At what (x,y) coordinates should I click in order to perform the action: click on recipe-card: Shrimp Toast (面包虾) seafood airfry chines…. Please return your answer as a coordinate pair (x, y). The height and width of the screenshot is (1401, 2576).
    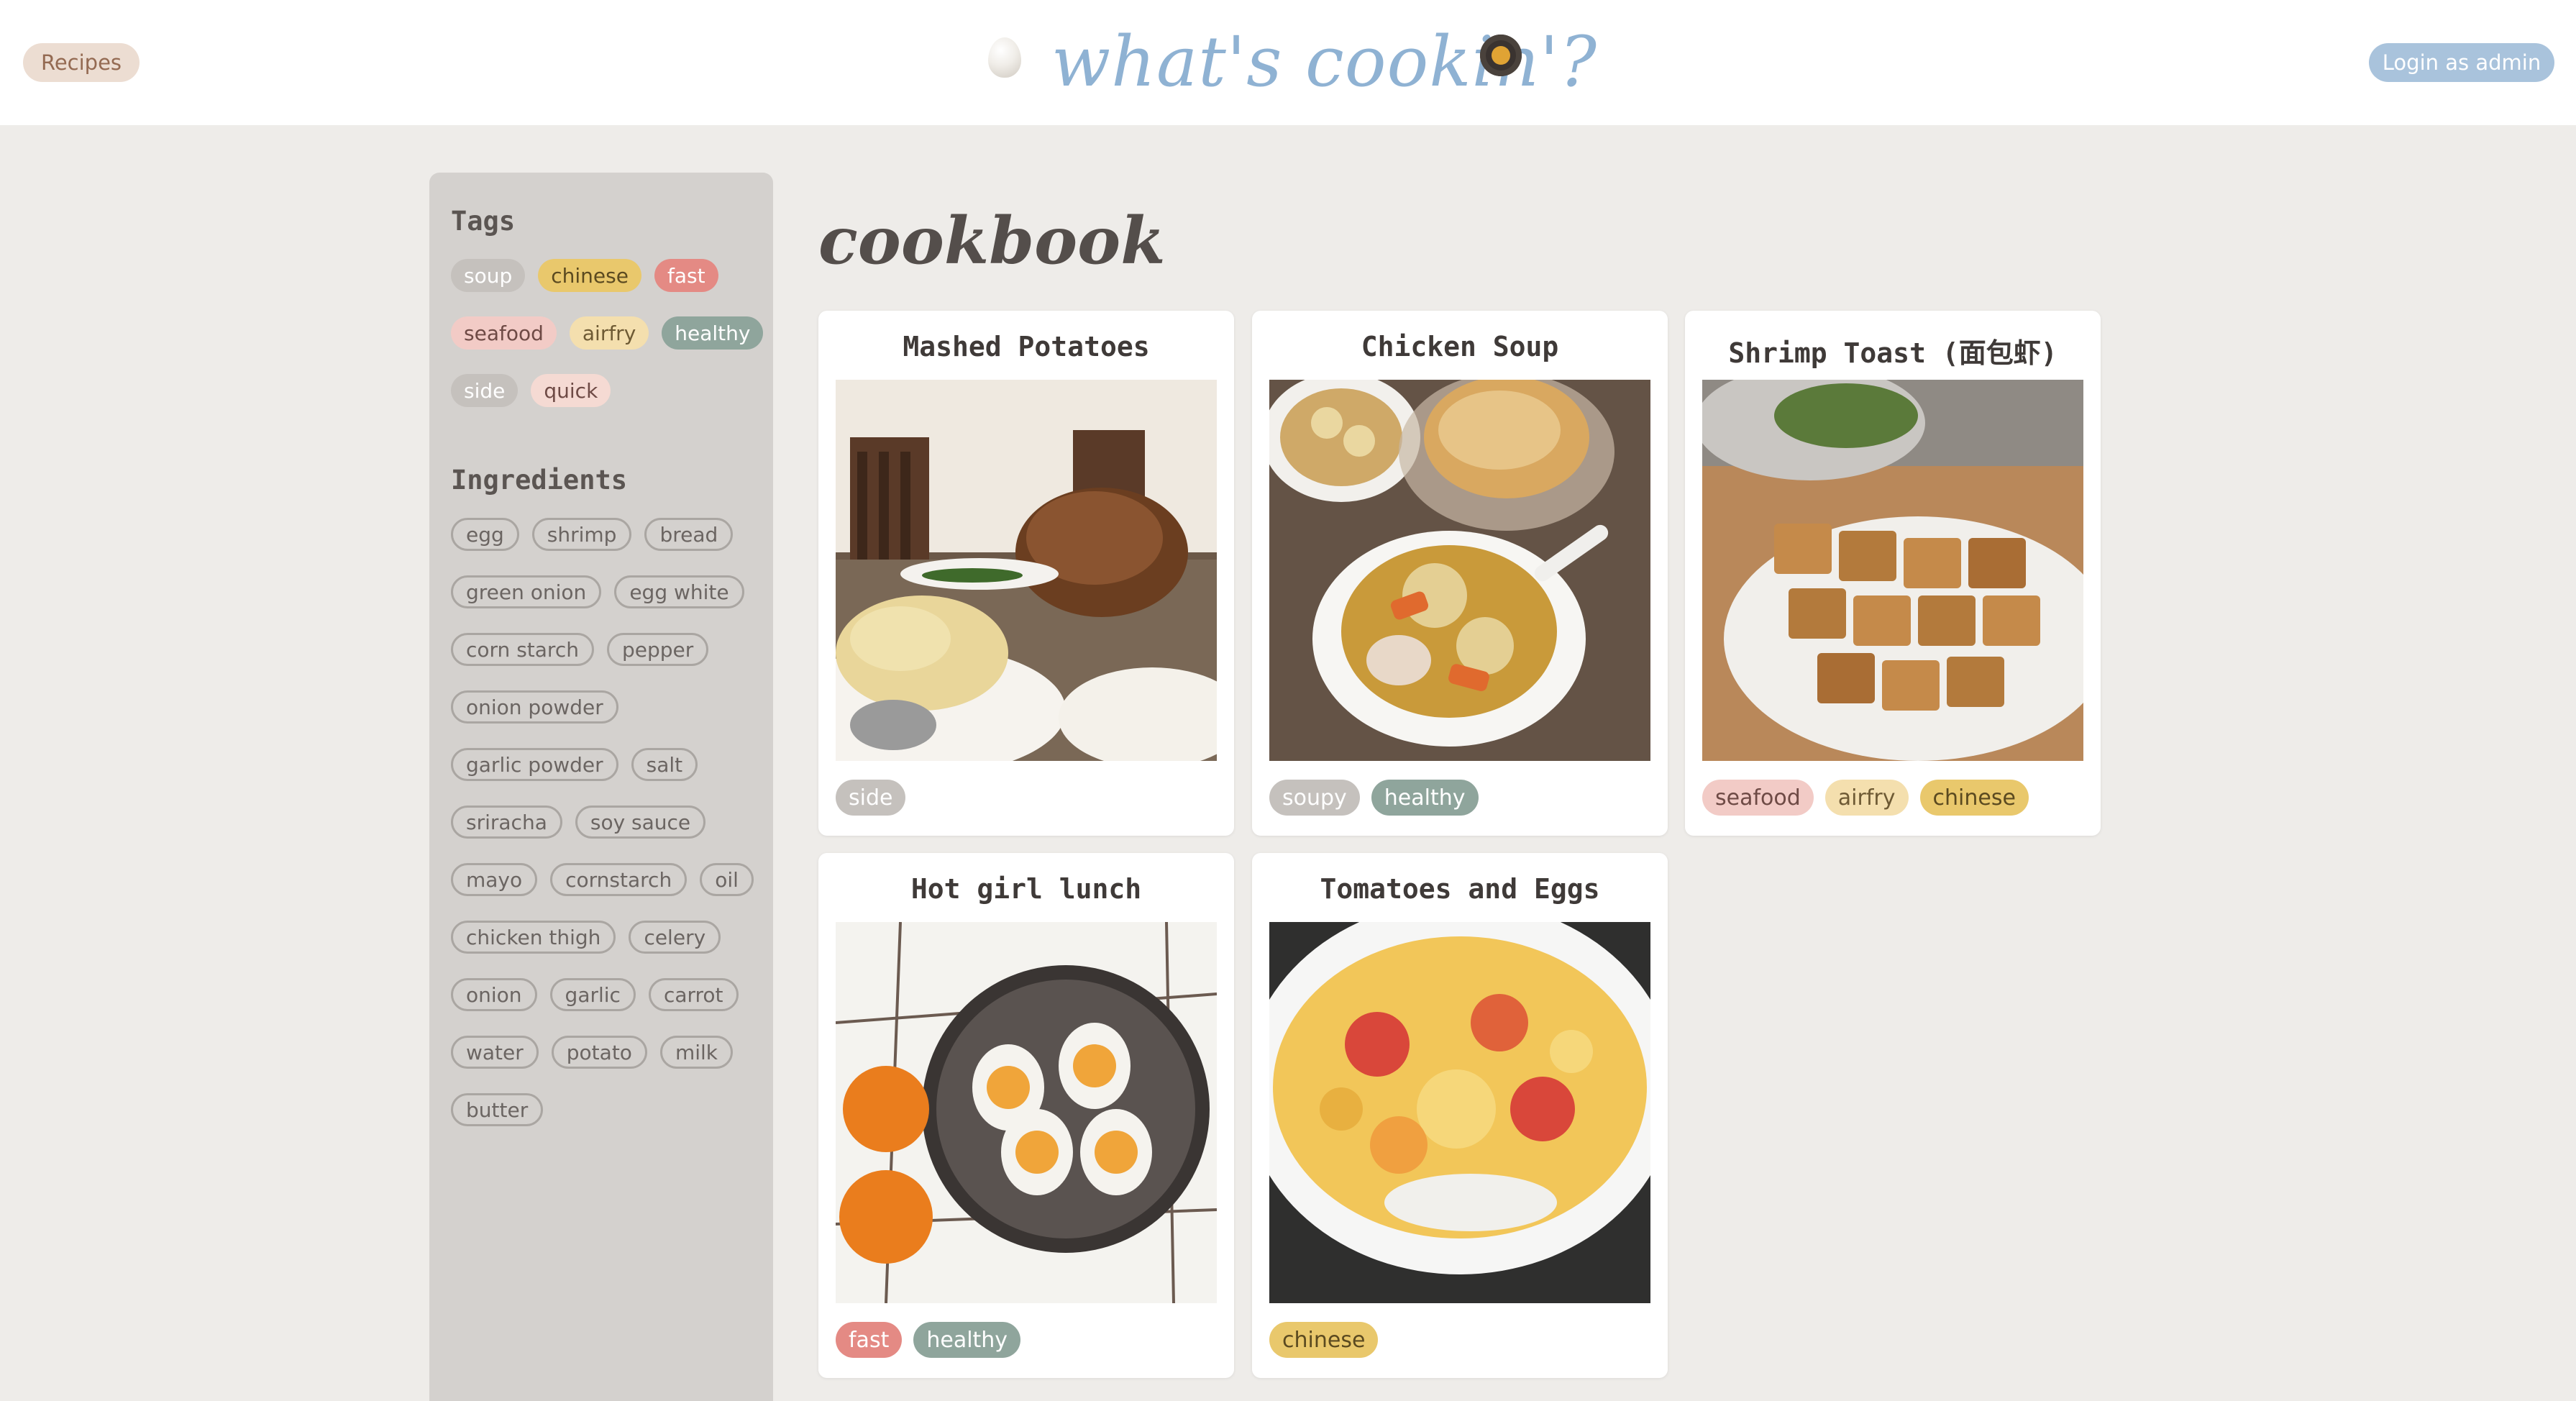
    Looking at the image, I should click on (1893, 573).